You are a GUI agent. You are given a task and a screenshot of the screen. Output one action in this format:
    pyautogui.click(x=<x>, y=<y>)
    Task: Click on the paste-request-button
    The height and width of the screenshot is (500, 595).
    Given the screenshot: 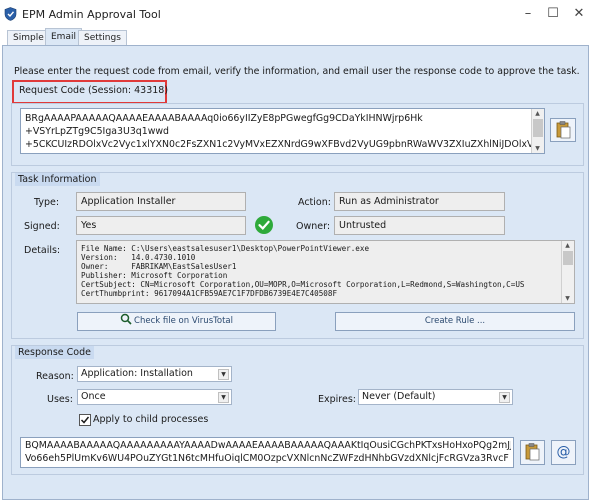 What is the action you would take?
    pyautogui.click(x=563, y=130)
    